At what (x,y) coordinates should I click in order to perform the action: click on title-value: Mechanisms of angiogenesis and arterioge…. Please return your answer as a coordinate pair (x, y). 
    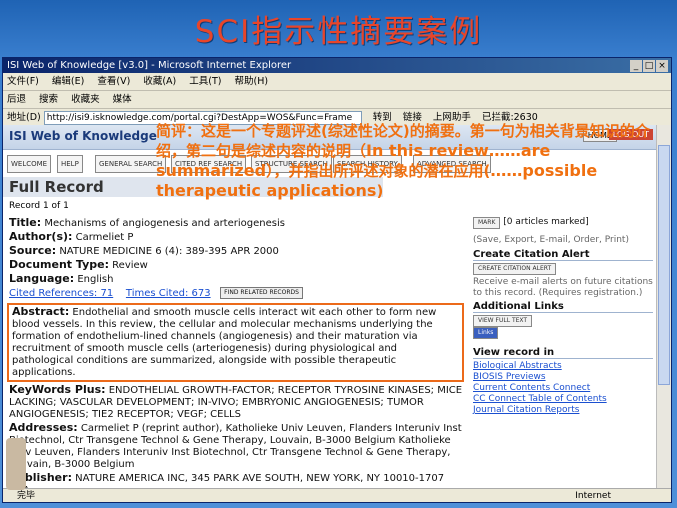
    Looking at the image, I should click on (164, 223).